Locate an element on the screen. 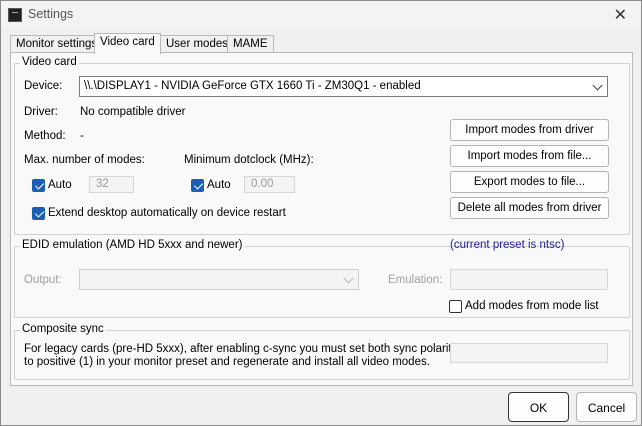 The width and height of the screenshot is (642, 426). add-modes-label: Add modes from mode list is located at coordinates (532, 306).